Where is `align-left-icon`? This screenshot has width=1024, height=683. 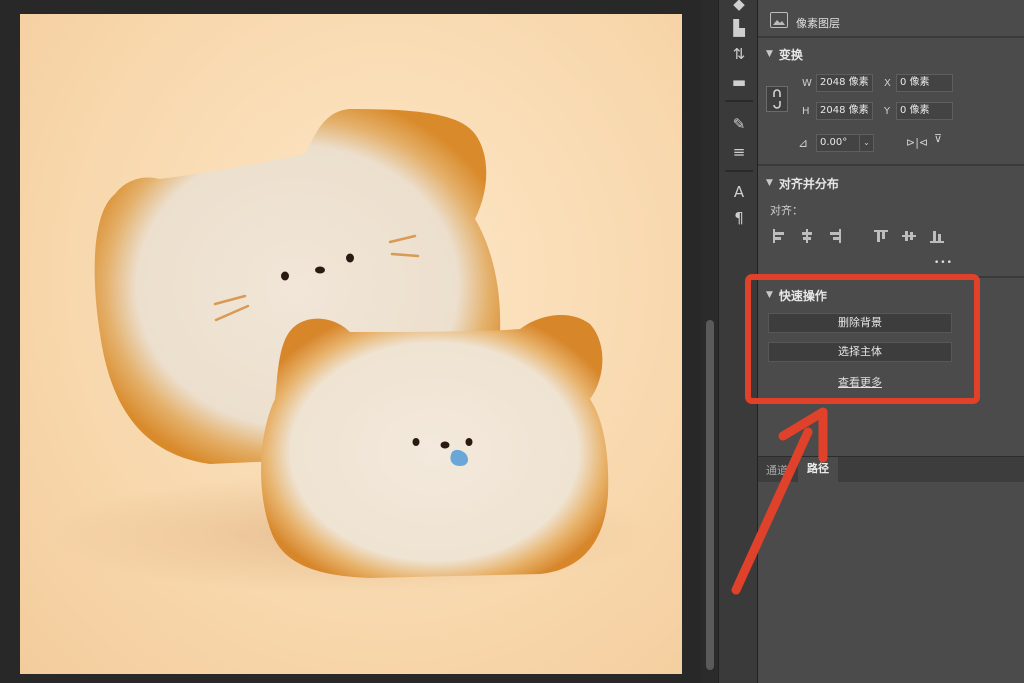 align-left-icon is located at coordinates (779, 236).